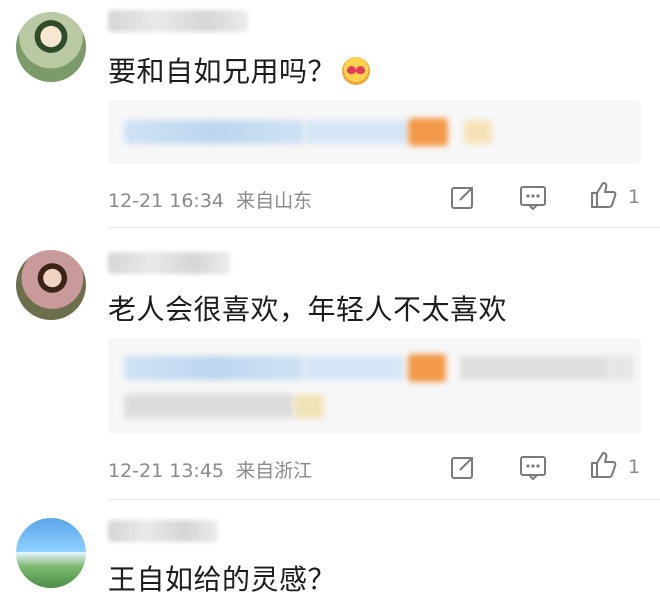  Describe the element at coordinates (166, 201) in the screenshot. I see `comment-time: 12-21 16:34` at that location.